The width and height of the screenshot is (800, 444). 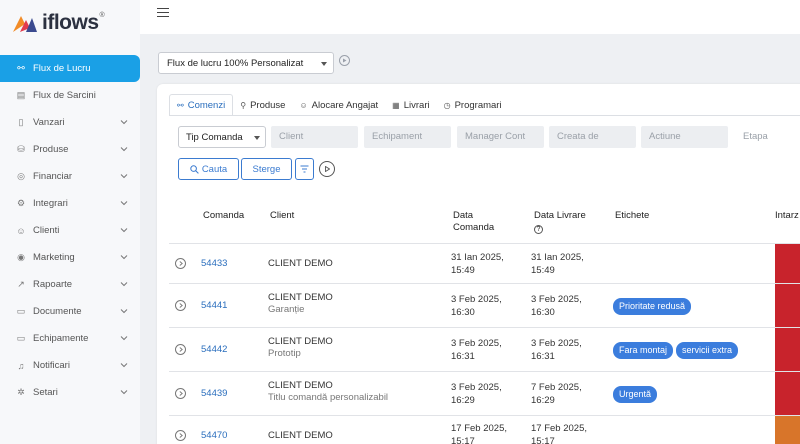 What do you see at coordinates (21, 284) in the screenshot?
I see `reports-icon: ↗` at bounding box center [21, 284].